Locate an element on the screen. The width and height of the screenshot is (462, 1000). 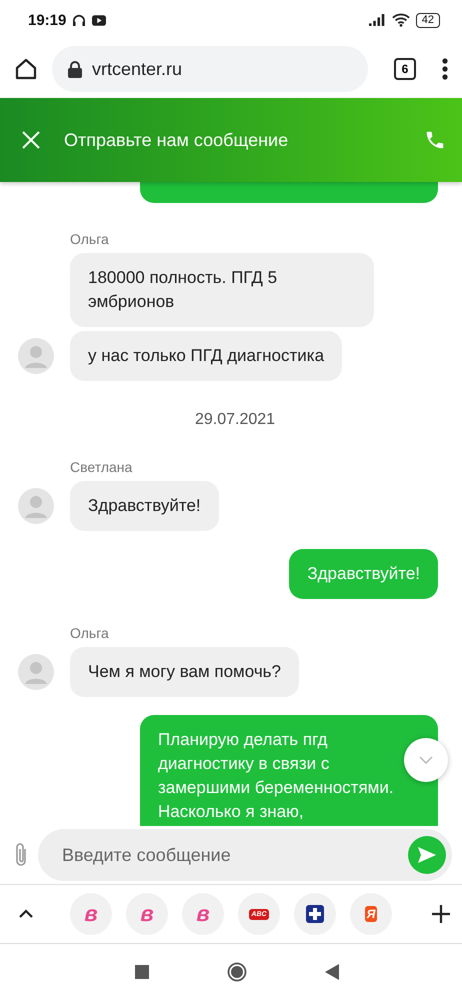
shortcut-tile is located at coordinates (315, 914).